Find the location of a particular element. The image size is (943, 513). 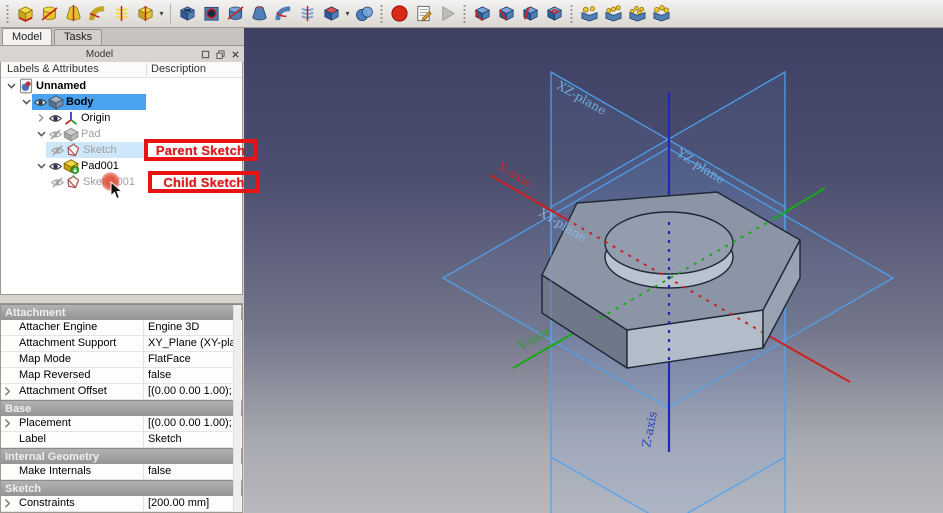

pad-button is located at coordinates (25, 13).